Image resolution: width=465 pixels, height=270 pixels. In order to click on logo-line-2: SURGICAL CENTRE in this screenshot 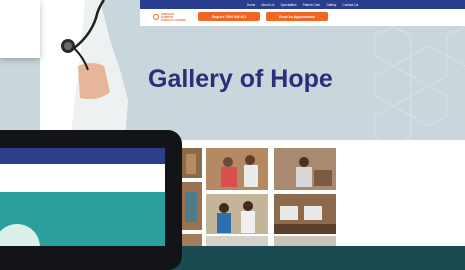, I will do `click(173, 20)`.